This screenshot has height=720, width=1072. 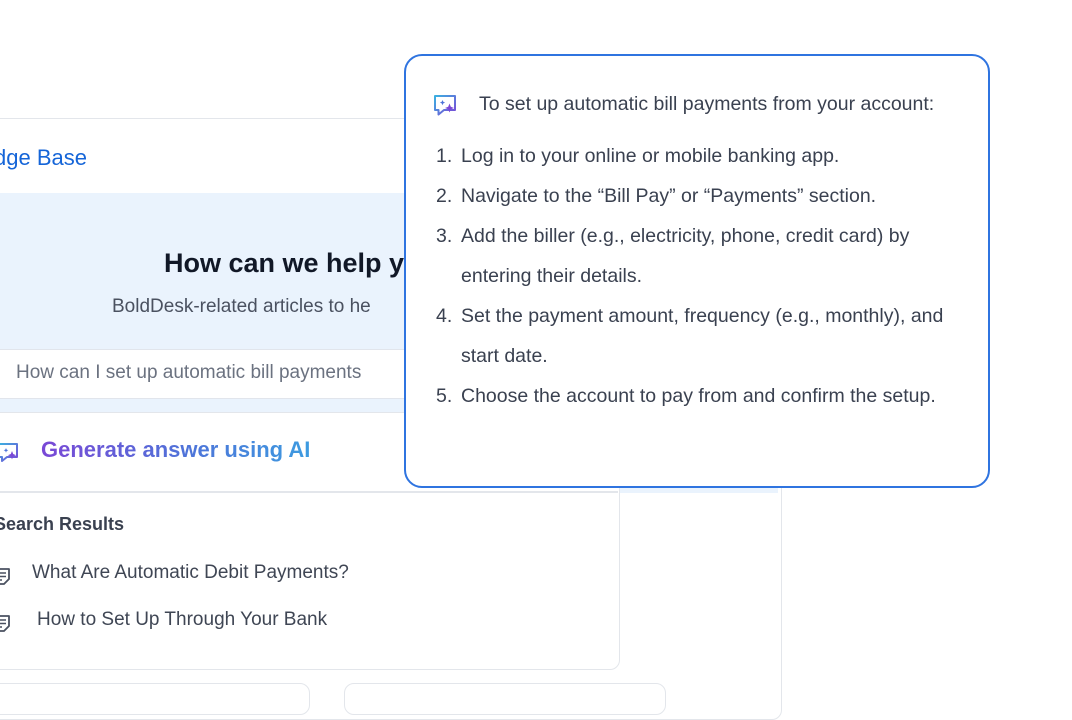 What do you see at coordinates (43, 158) in the screenshot?
I see `knowledge-base-title: dge Base` at bounding box center [43, 158].